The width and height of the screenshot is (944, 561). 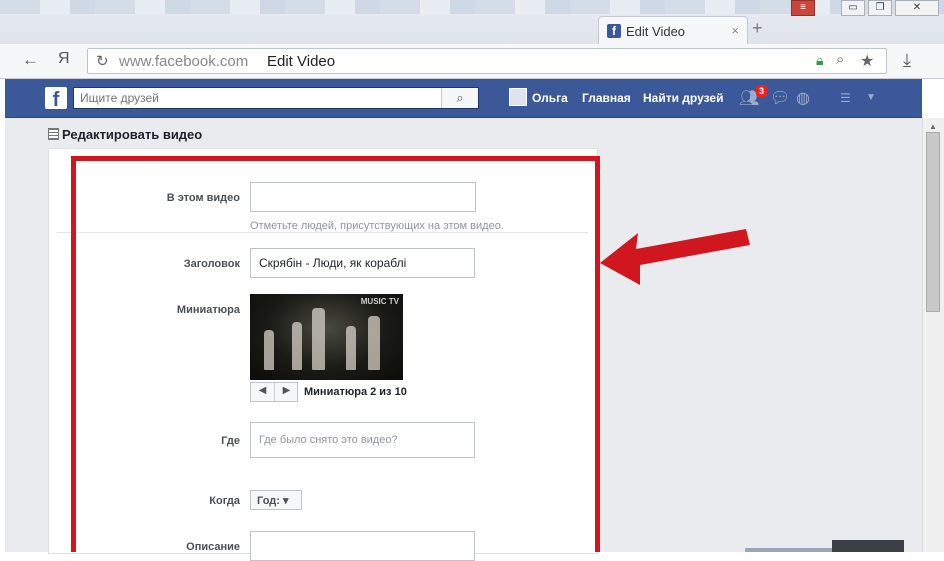 What do you see at coordinates (683, 98) in the screenshot?
I see `find-friends-link: Найти друзей` at bounding box center [683, 98].